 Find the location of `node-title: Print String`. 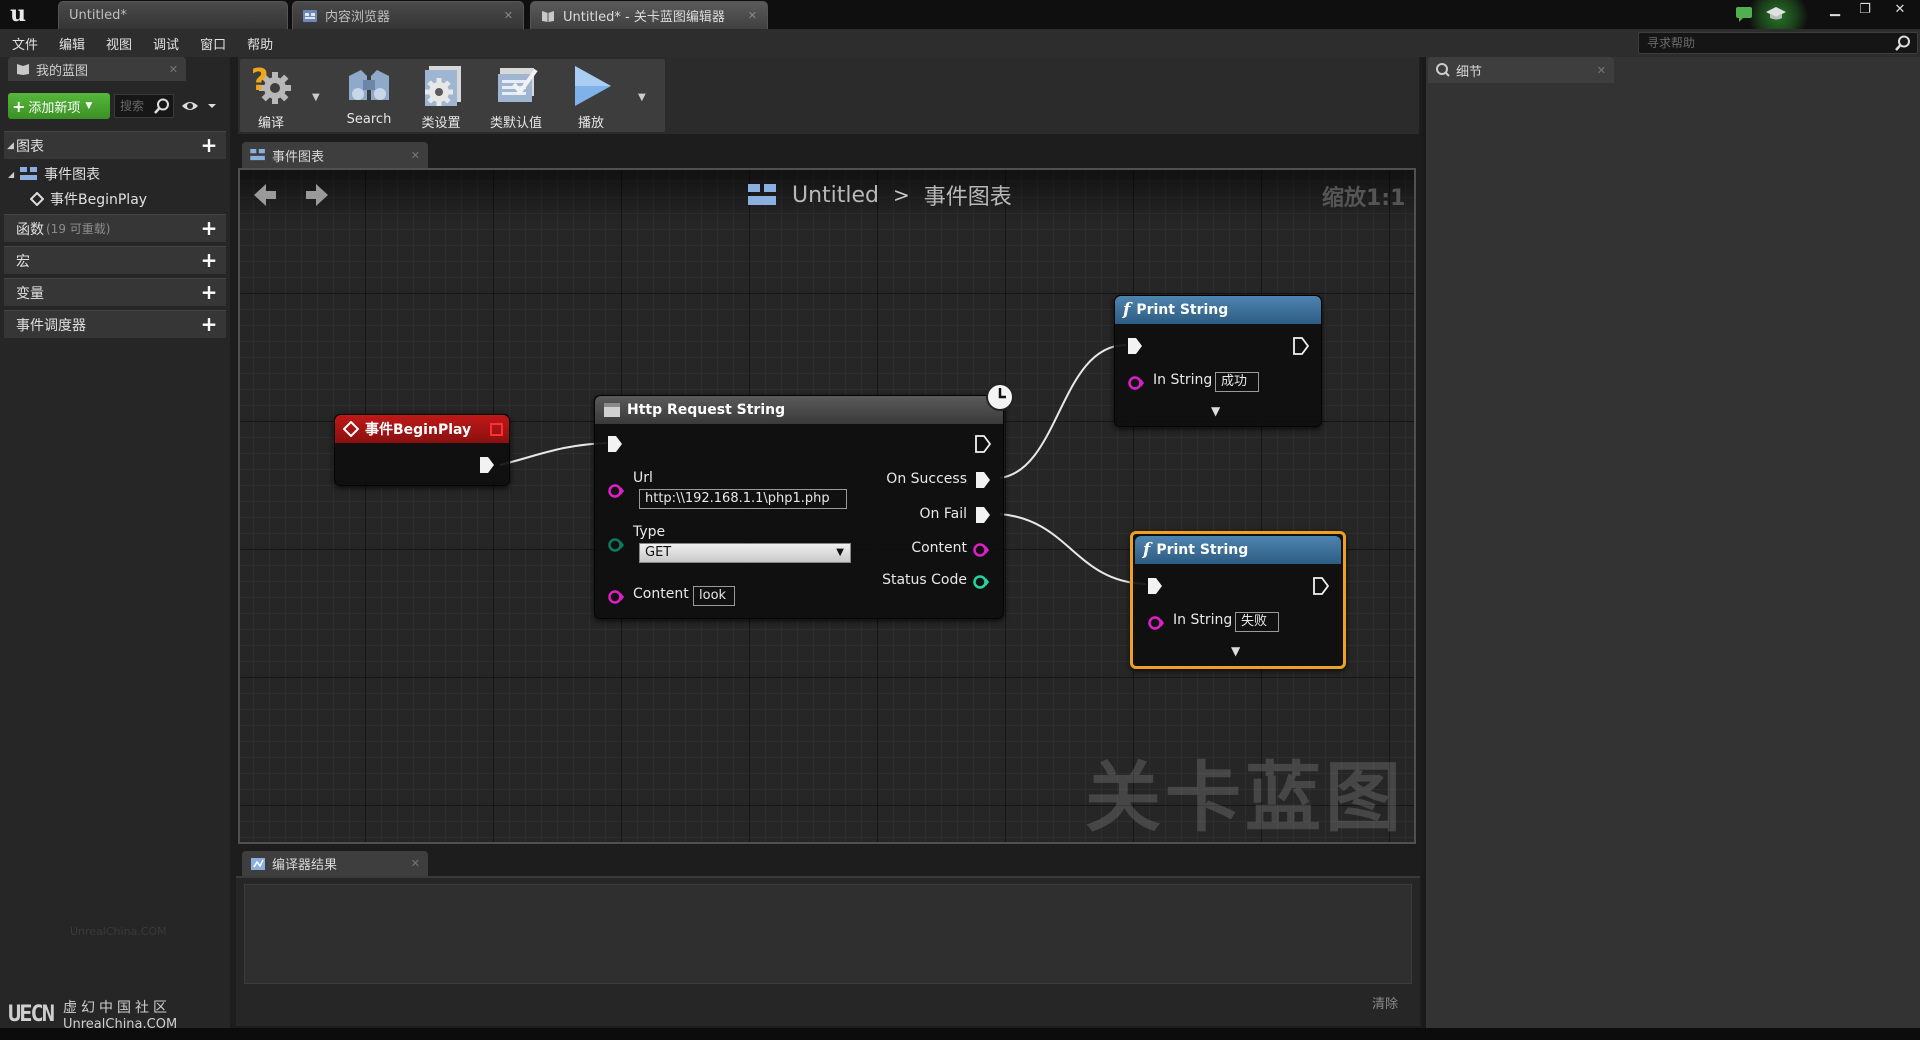

node-title: Print String is located at coordinates (1202, 550).